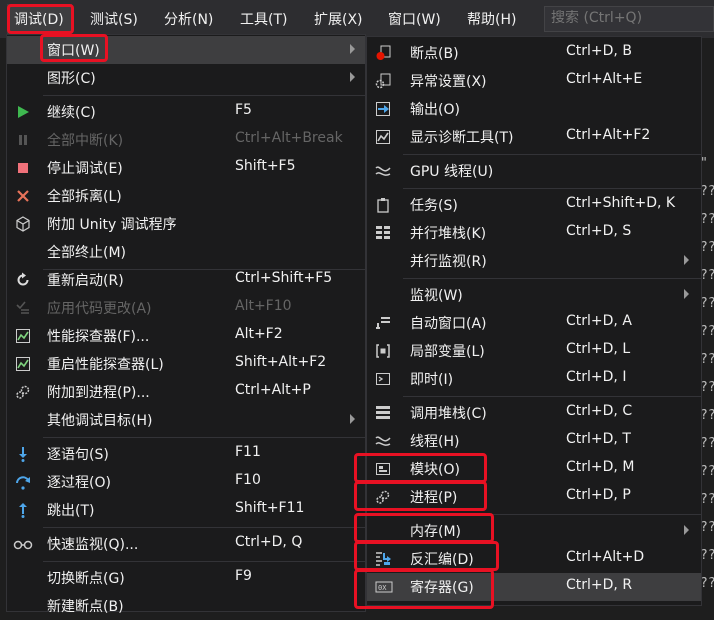 Image resolution: width=714 pixels, height=620 pixels. What do you see at coordinates (491, 19) in the screenshot?
I see `menu-help: 帮助(H)` at bounding box center [491, 19].